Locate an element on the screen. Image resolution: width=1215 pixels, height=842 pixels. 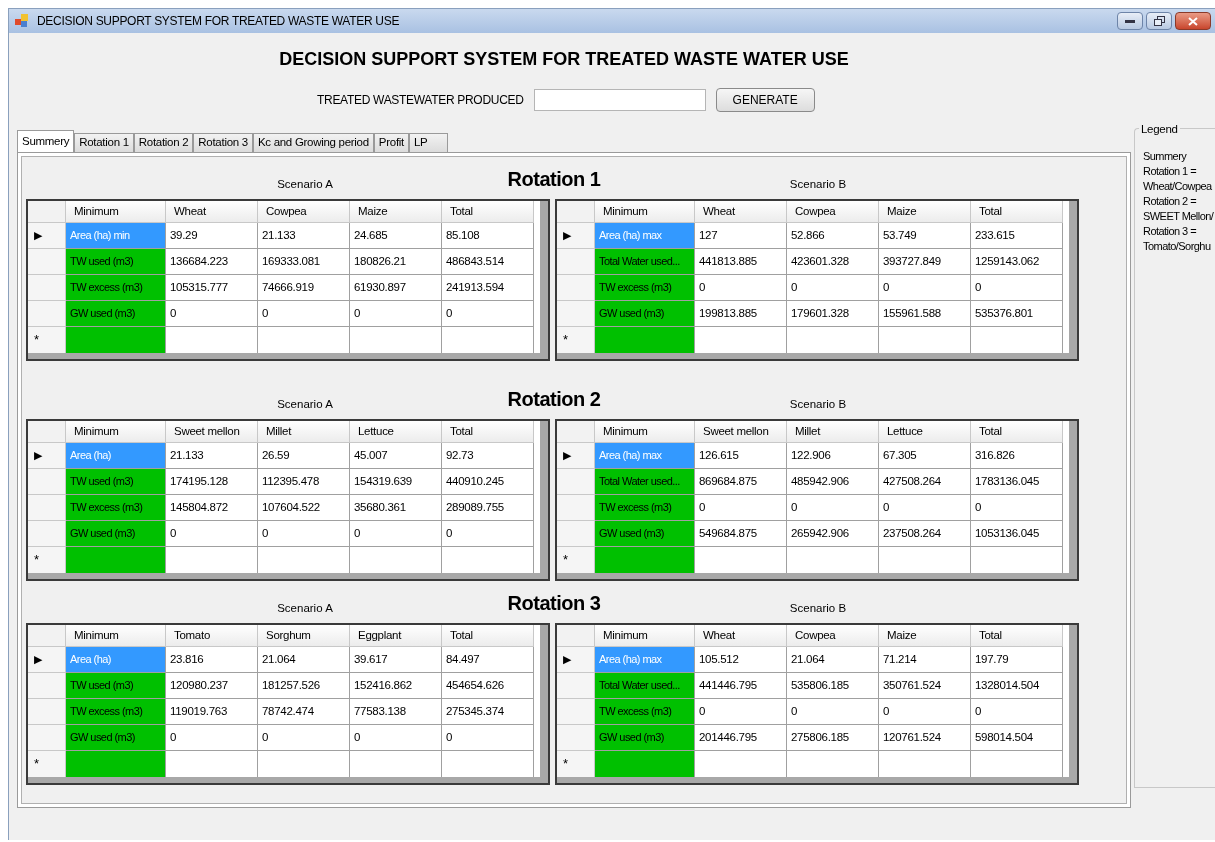
wastewater-input-field is located at coordinates (619, 100).